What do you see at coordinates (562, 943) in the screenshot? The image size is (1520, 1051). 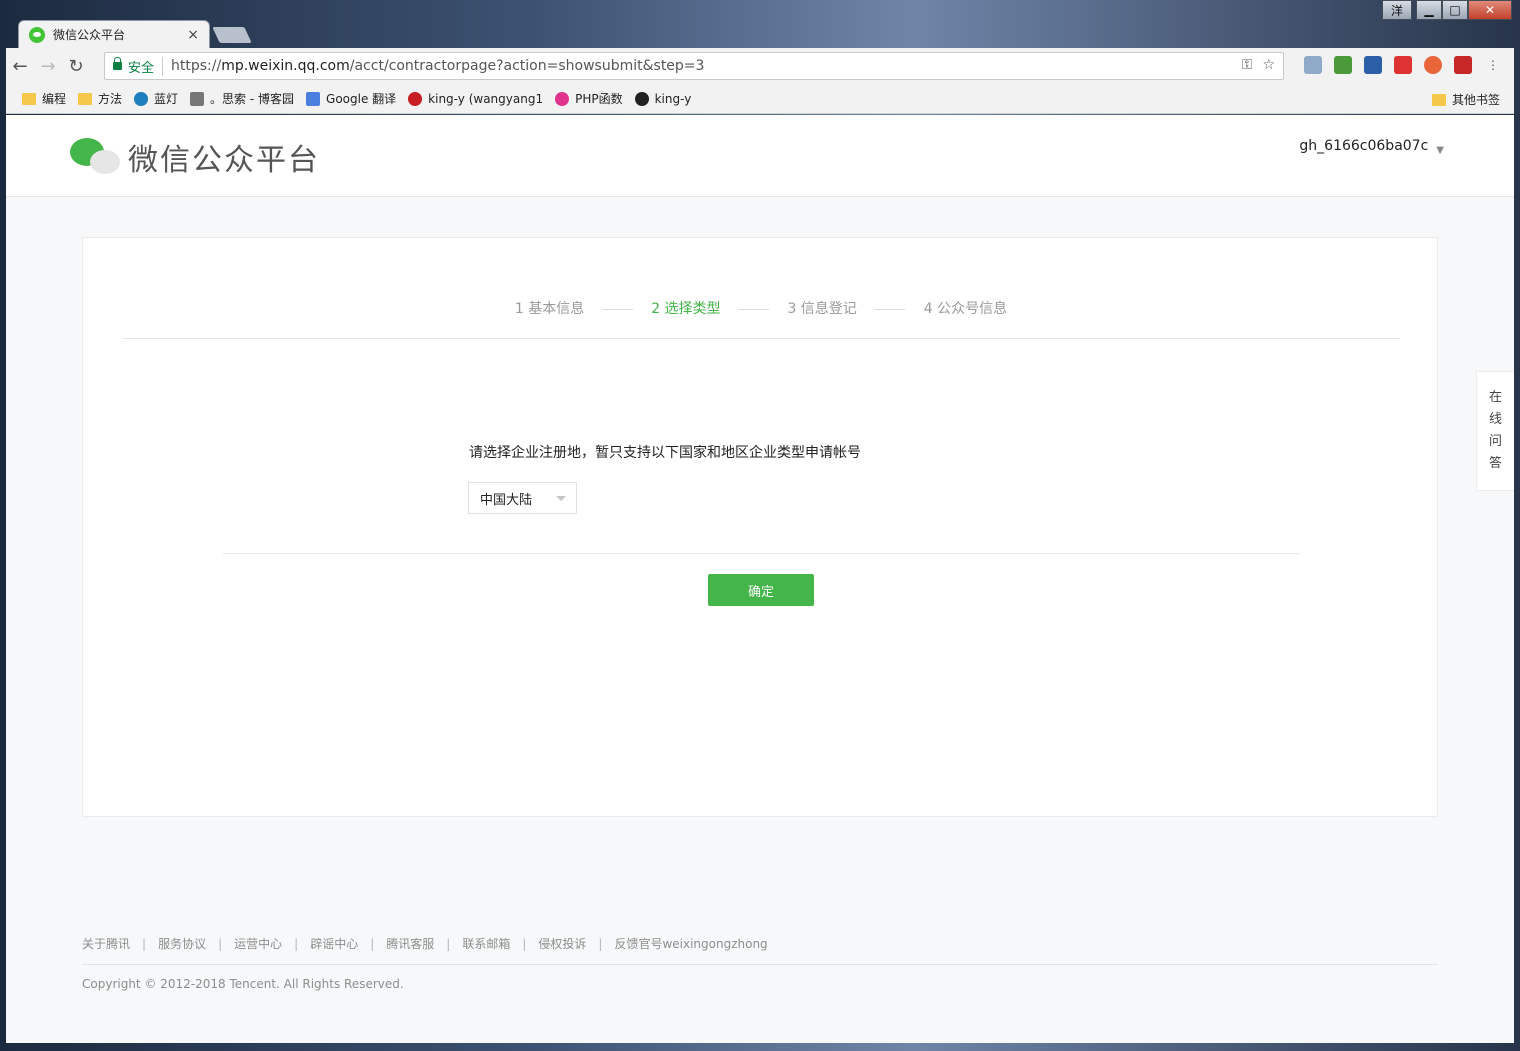 I see `footer-link: 侵权投诉` at bounding box center [562, 943].